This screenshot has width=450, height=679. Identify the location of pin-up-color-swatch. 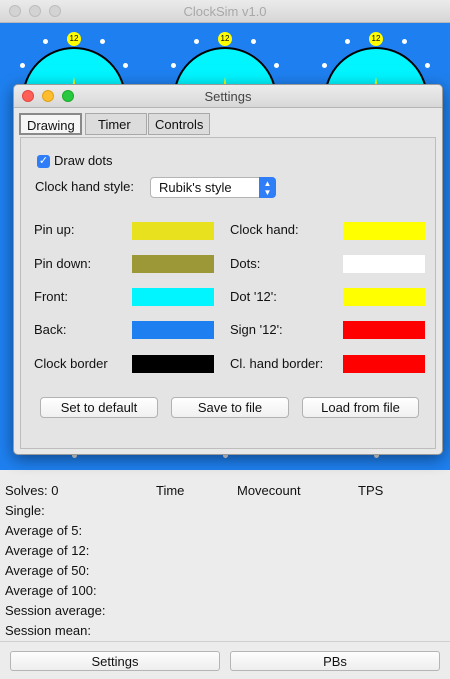
(173, 231).